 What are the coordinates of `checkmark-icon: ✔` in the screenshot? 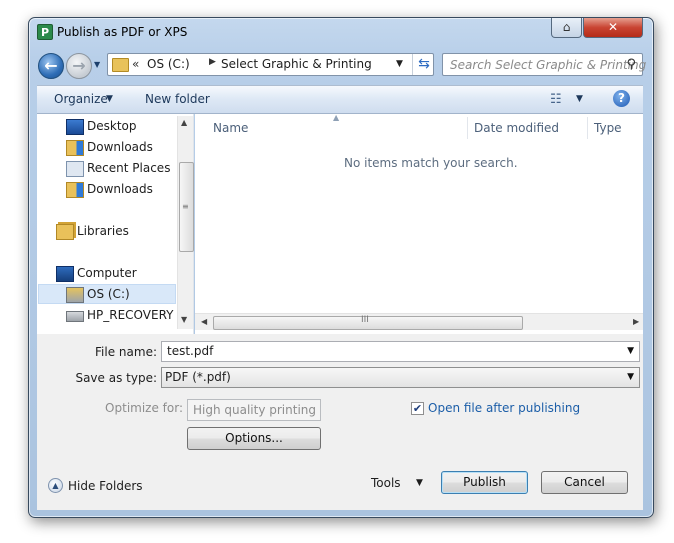 It's located at (417, 408).